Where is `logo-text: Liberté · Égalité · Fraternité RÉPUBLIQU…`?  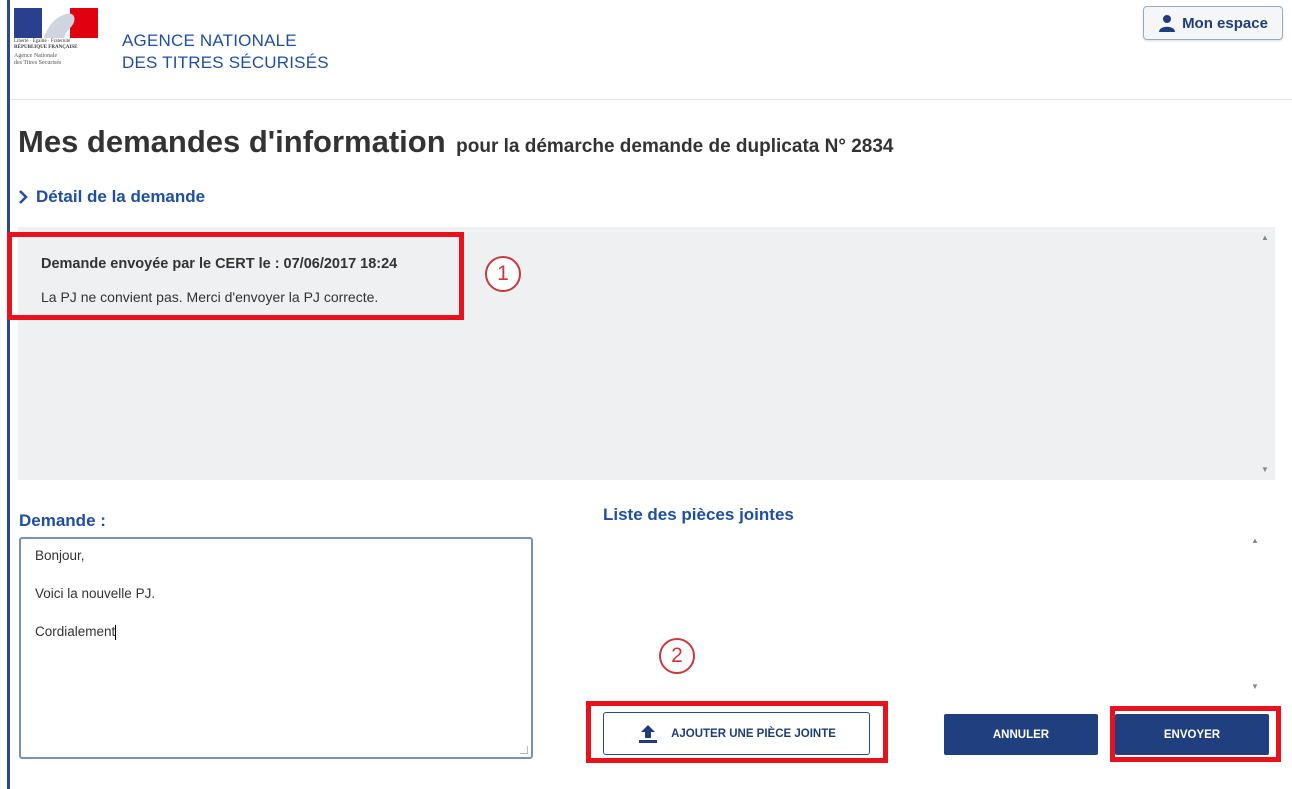 logo-text: Liberté · Égalité · Fraternité RÉPUBLIQU… is located at coordinates (56, 53).